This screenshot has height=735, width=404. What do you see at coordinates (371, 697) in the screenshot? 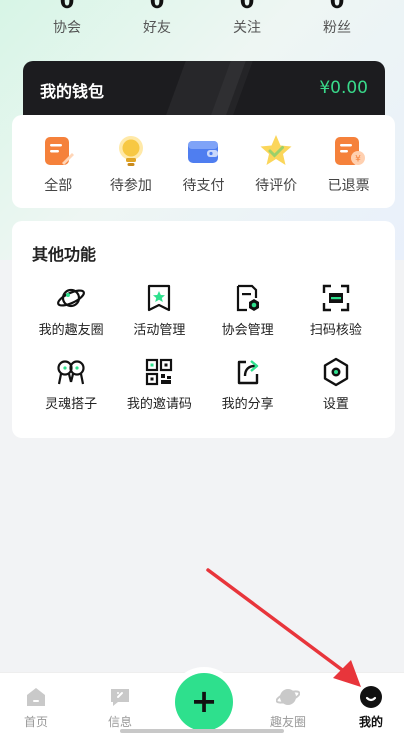
I see `profile-icon` at bounding box center [371, 697].